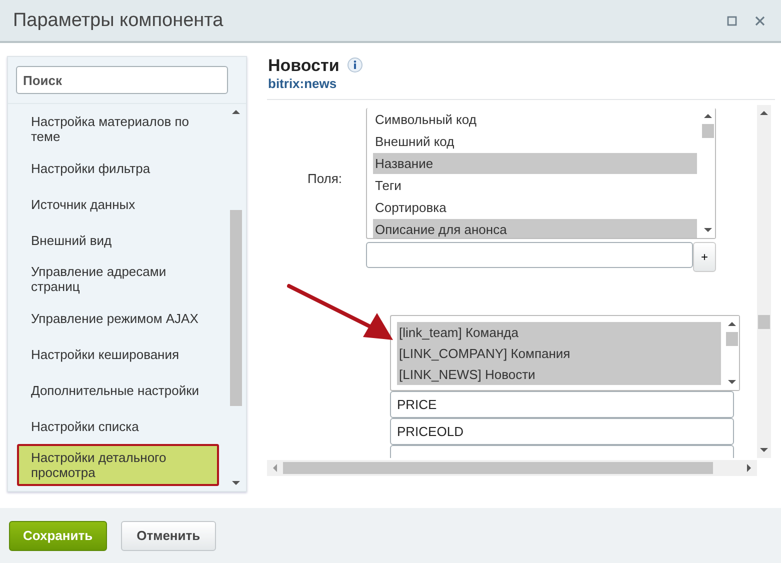 The width and height of the screenshot is (781, 563). I want to click on sidebar-item: Настройки детального просмотра, so click(118, 465).